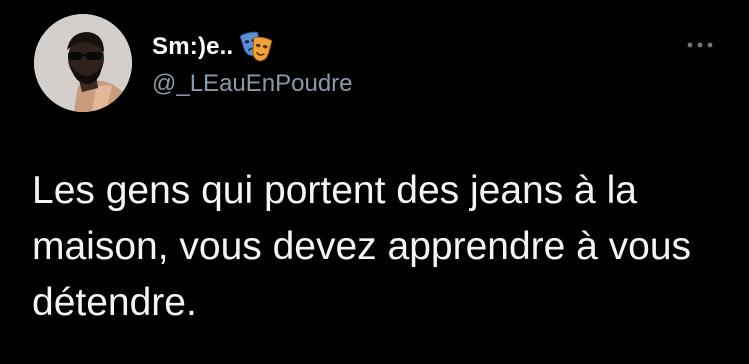 The height and width of the screenshot is (364, 749). I want to click on avatar, so click(83, 63).